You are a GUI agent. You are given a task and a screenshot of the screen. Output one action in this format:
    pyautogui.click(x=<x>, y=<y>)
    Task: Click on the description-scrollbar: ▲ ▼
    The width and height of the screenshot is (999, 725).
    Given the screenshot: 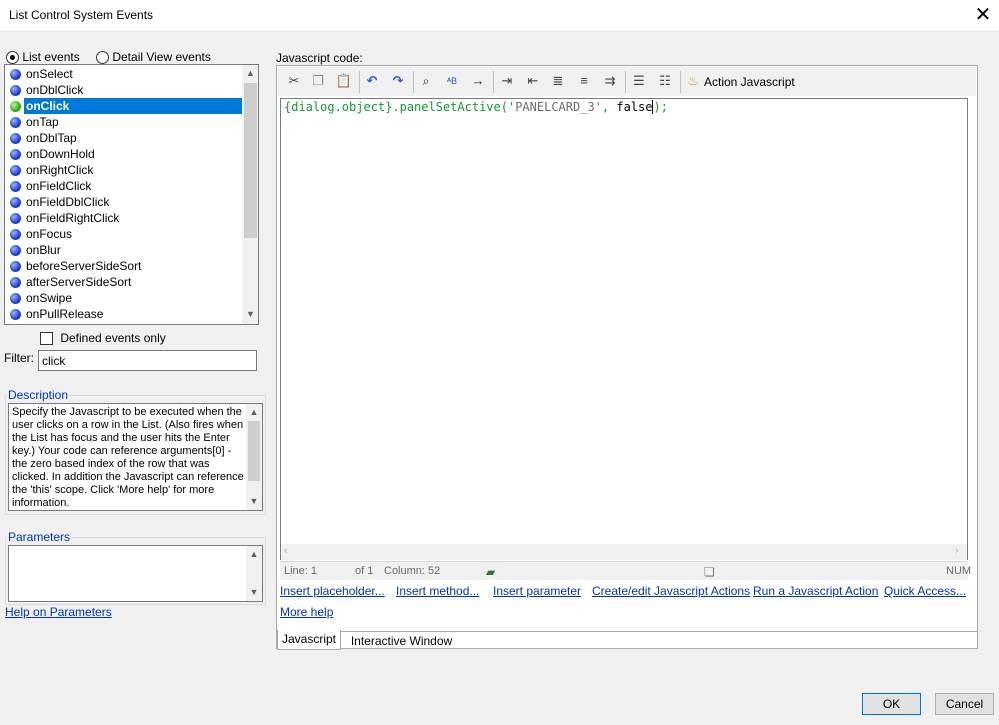 What is the action you would take?
    pyautogui.click(x=254, y=457)
    